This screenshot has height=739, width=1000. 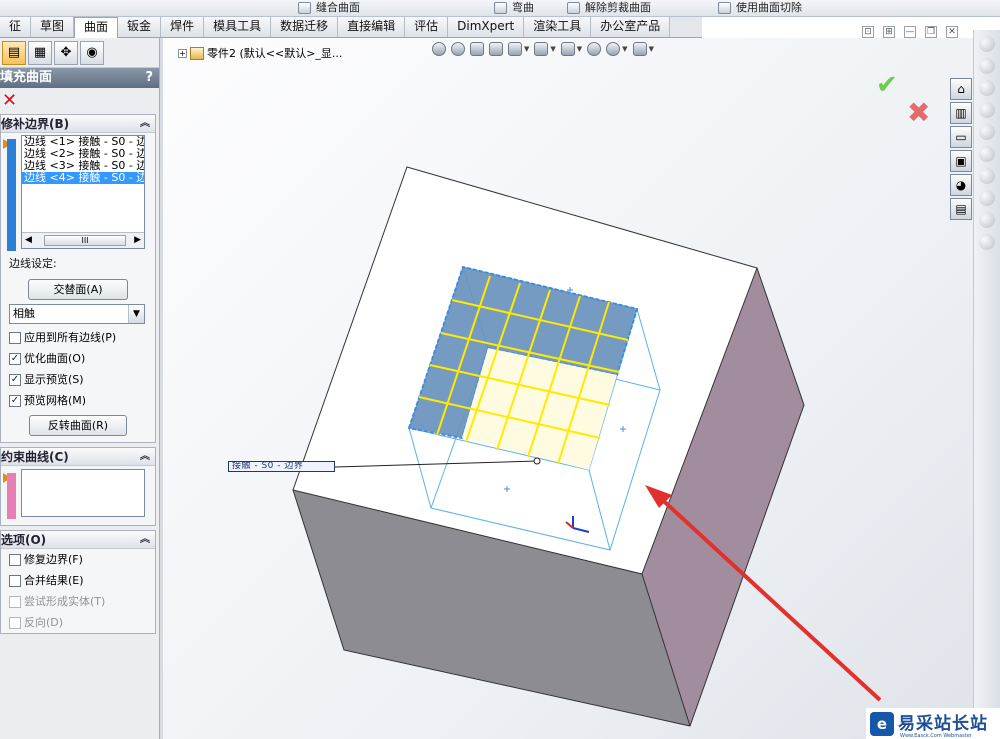 I want to click on help-icon: ?, so click(x=149, y=78).